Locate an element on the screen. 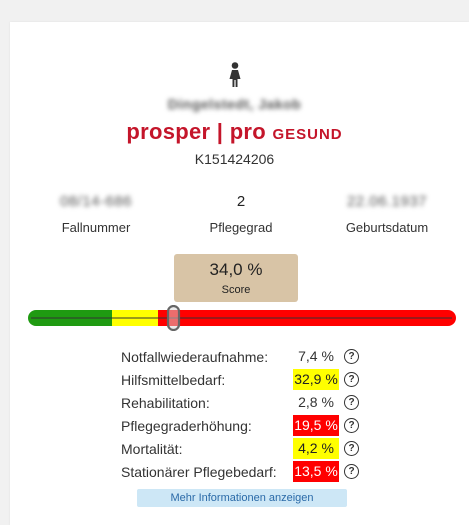 The image size is (469, 525). brand-logo: prosper | pro GESUND is located at coordinates (234, 131).